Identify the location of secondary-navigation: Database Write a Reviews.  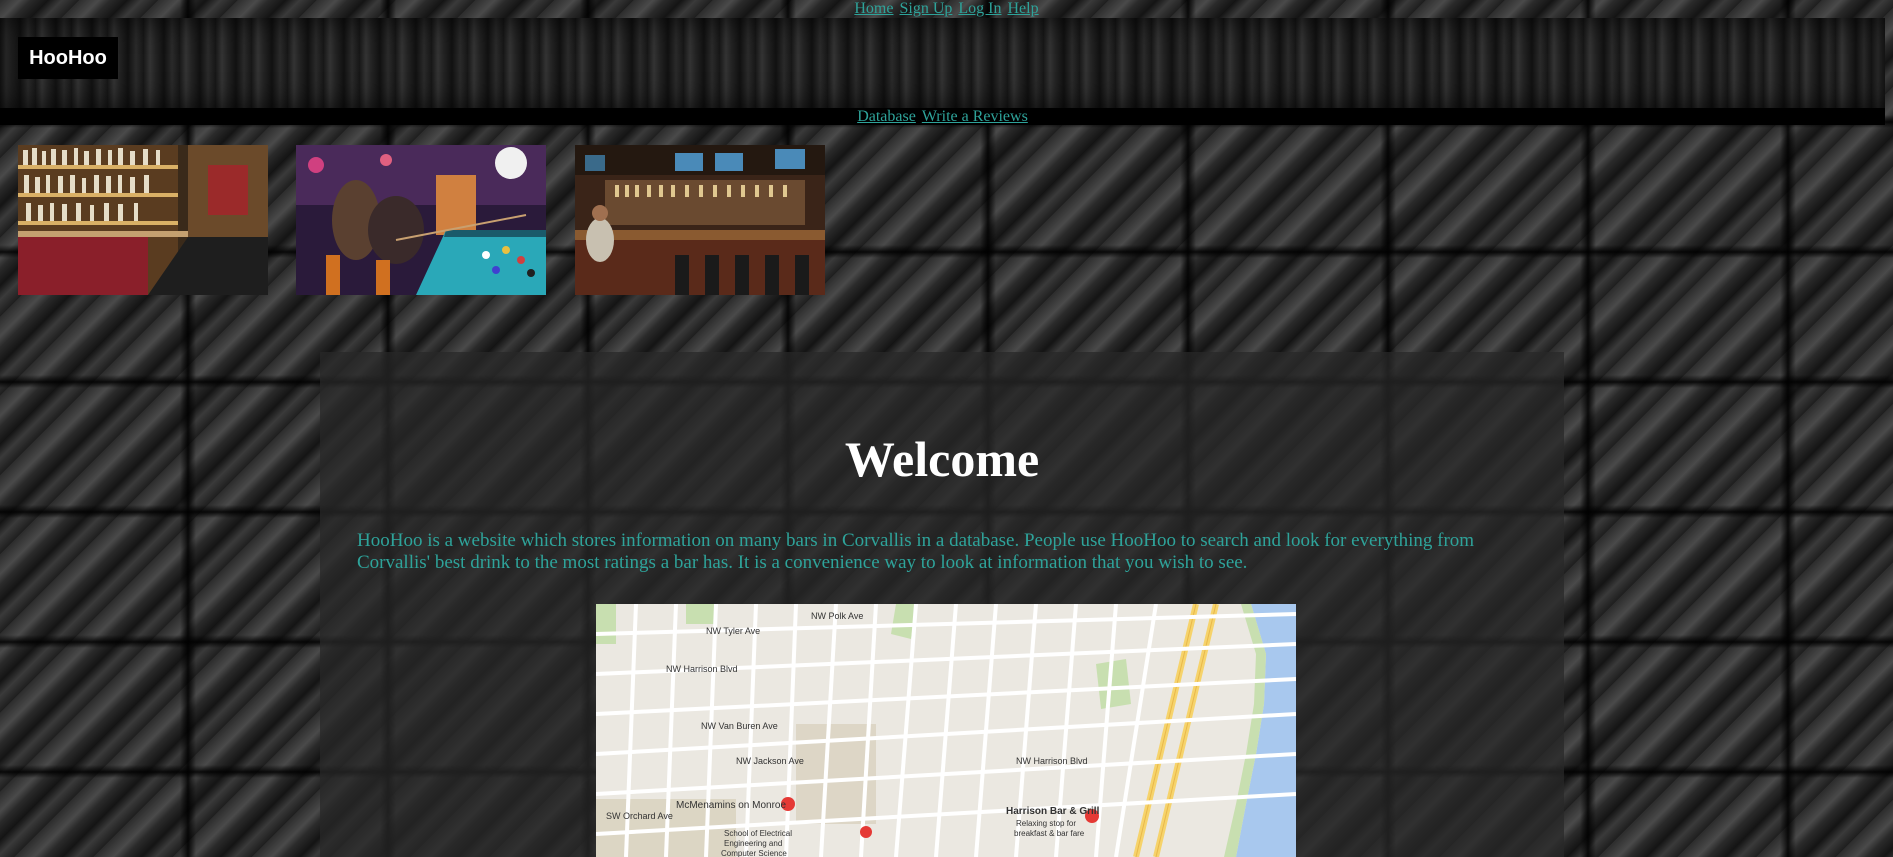
(942, 116).